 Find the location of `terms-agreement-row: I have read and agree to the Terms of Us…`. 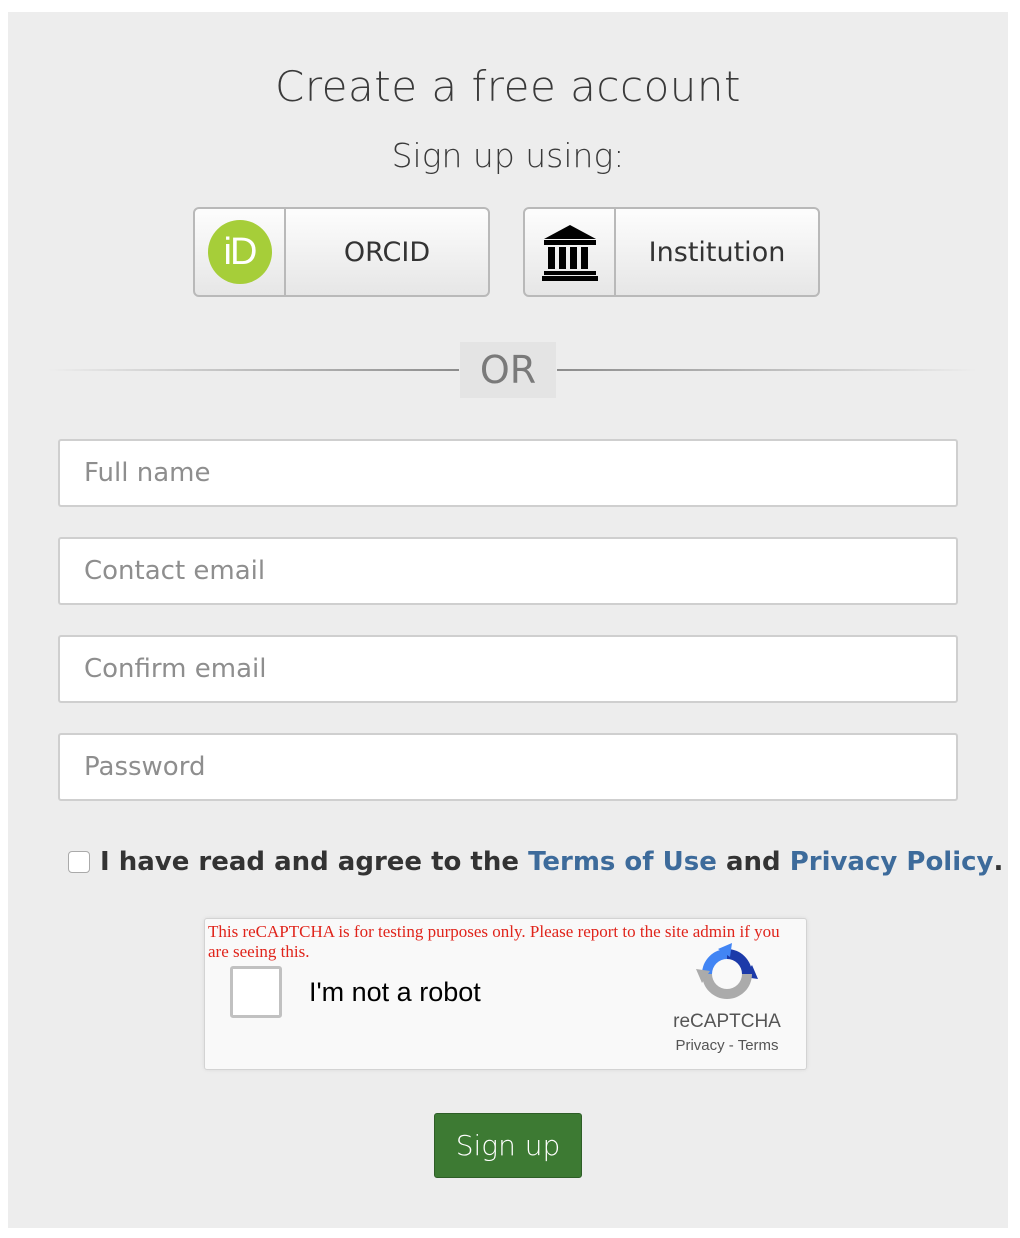

terms-agreement-row: I have read and agree to the Terms of Us… is located at coordinates (535, 862).